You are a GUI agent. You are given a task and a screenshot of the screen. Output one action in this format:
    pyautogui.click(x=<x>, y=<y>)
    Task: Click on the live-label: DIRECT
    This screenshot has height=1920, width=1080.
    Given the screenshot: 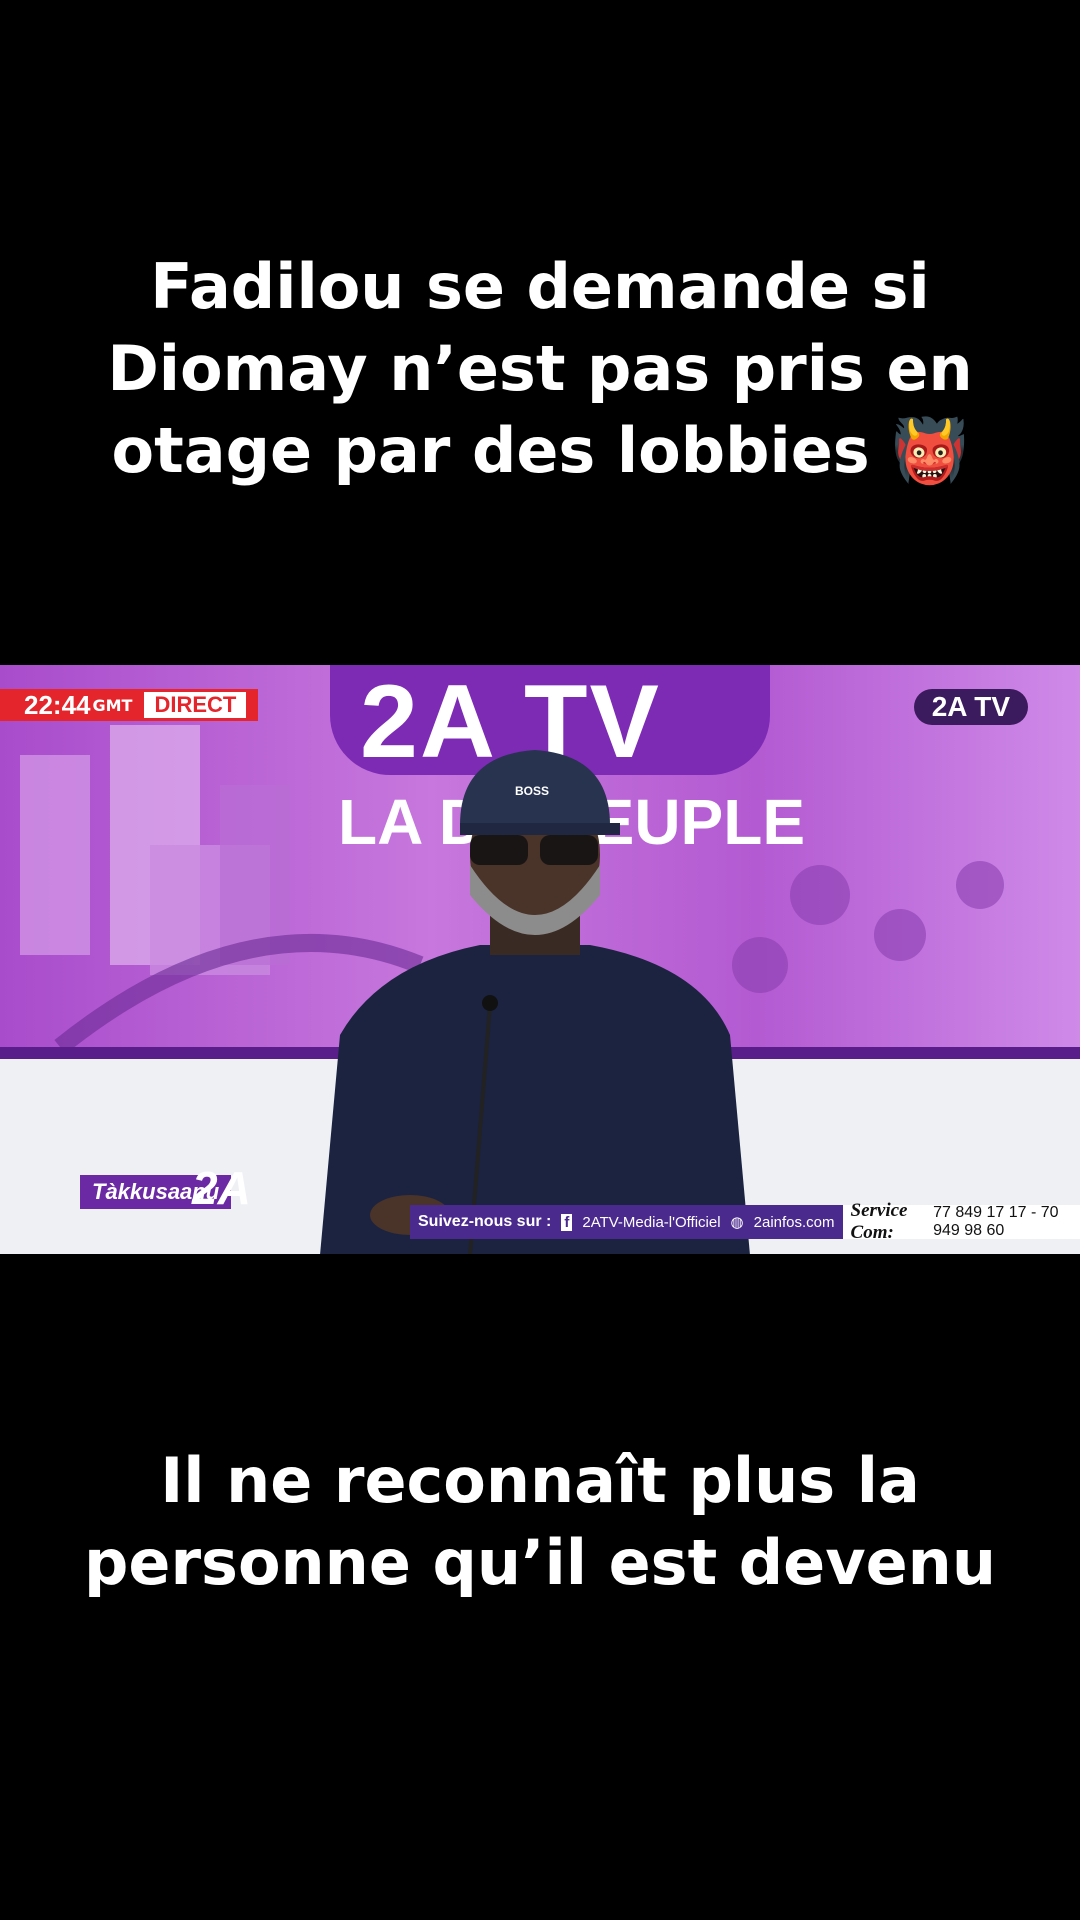 What is the action you would take?
    pyautogui.click(x=195, y=705)
    